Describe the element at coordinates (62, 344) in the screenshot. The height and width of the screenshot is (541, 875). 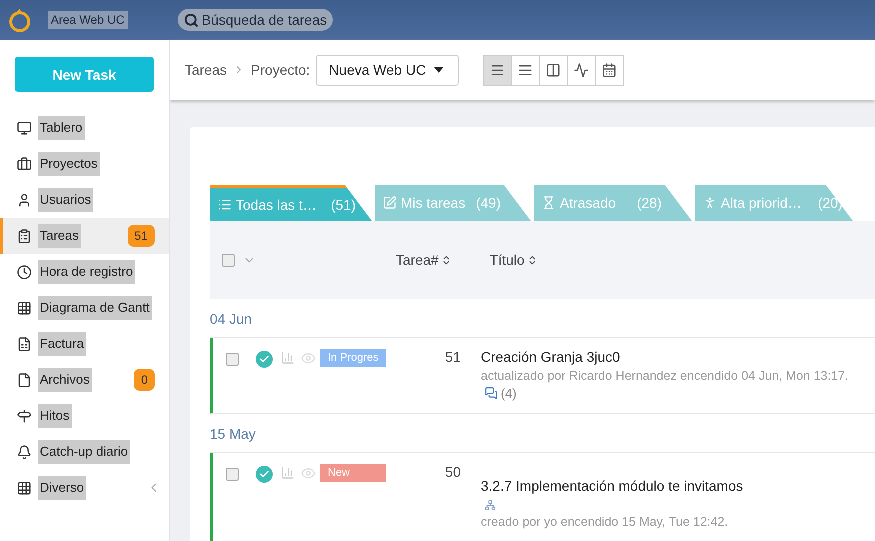
I see `sidebar-label: Factura` at that location.